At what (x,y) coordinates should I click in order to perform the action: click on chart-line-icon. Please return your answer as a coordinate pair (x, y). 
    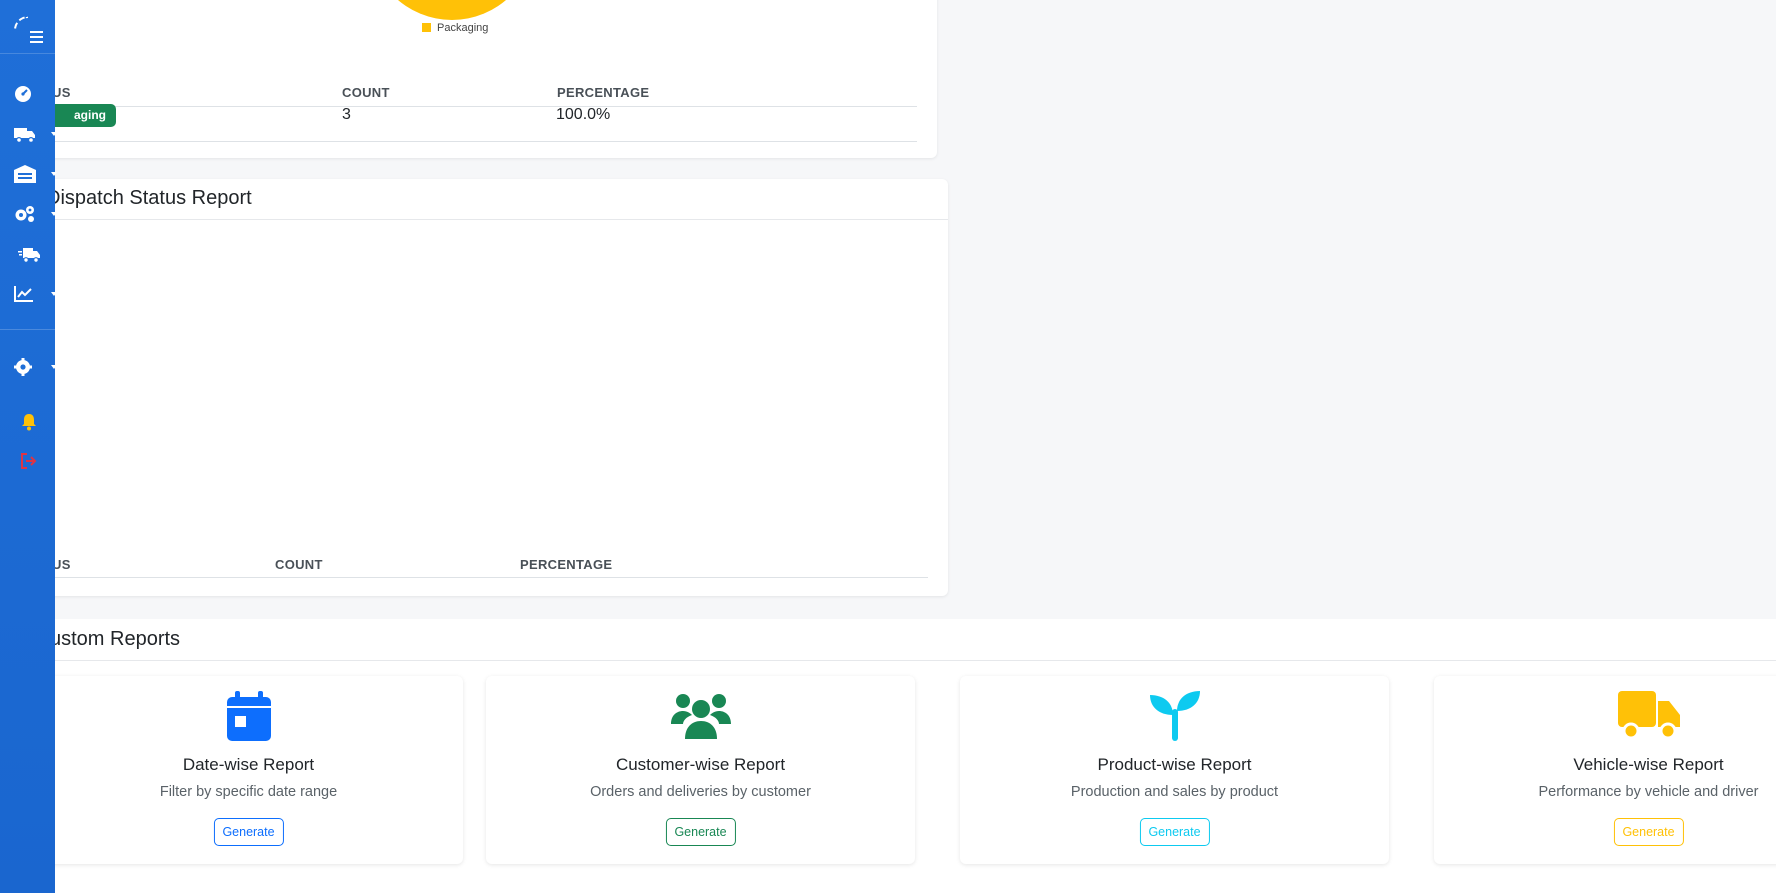
    Looking at the image, I should click on (23, 294).